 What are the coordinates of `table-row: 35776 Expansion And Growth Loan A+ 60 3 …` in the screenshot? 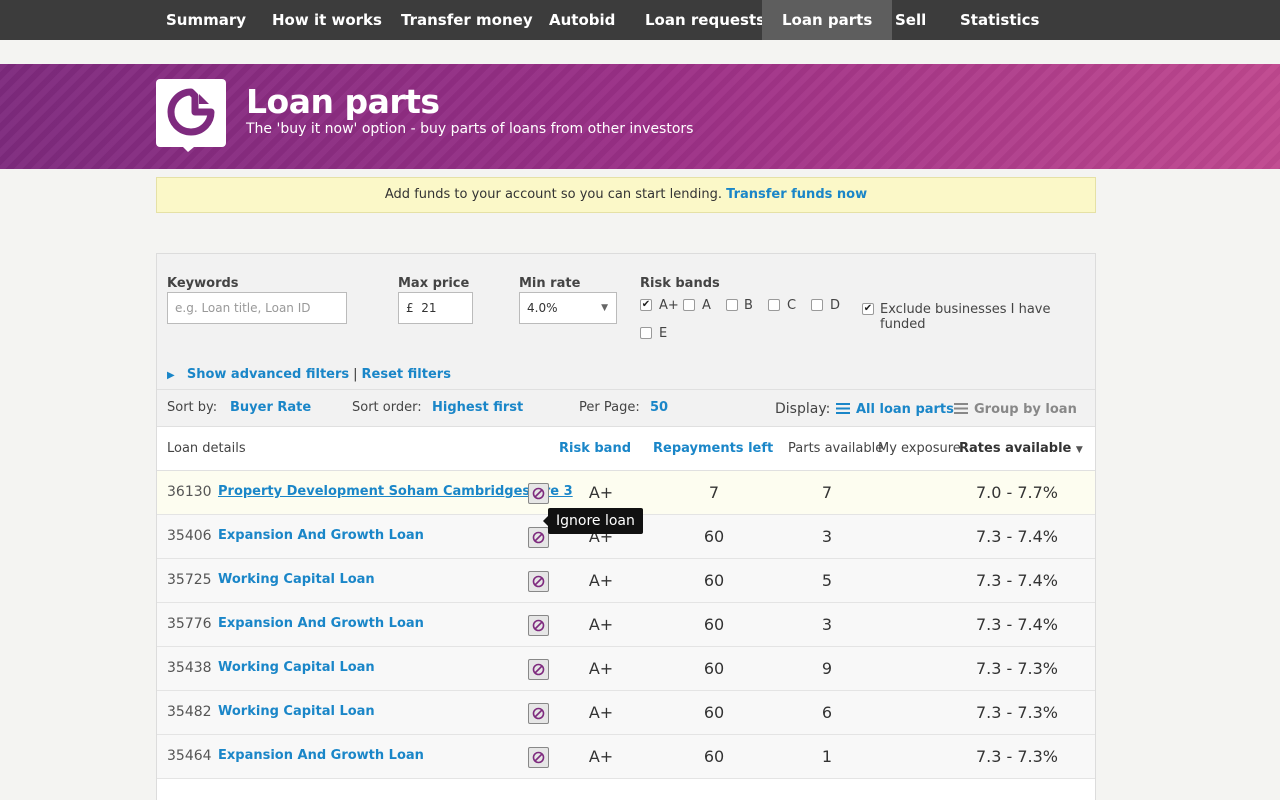 It's located at (626, 625).